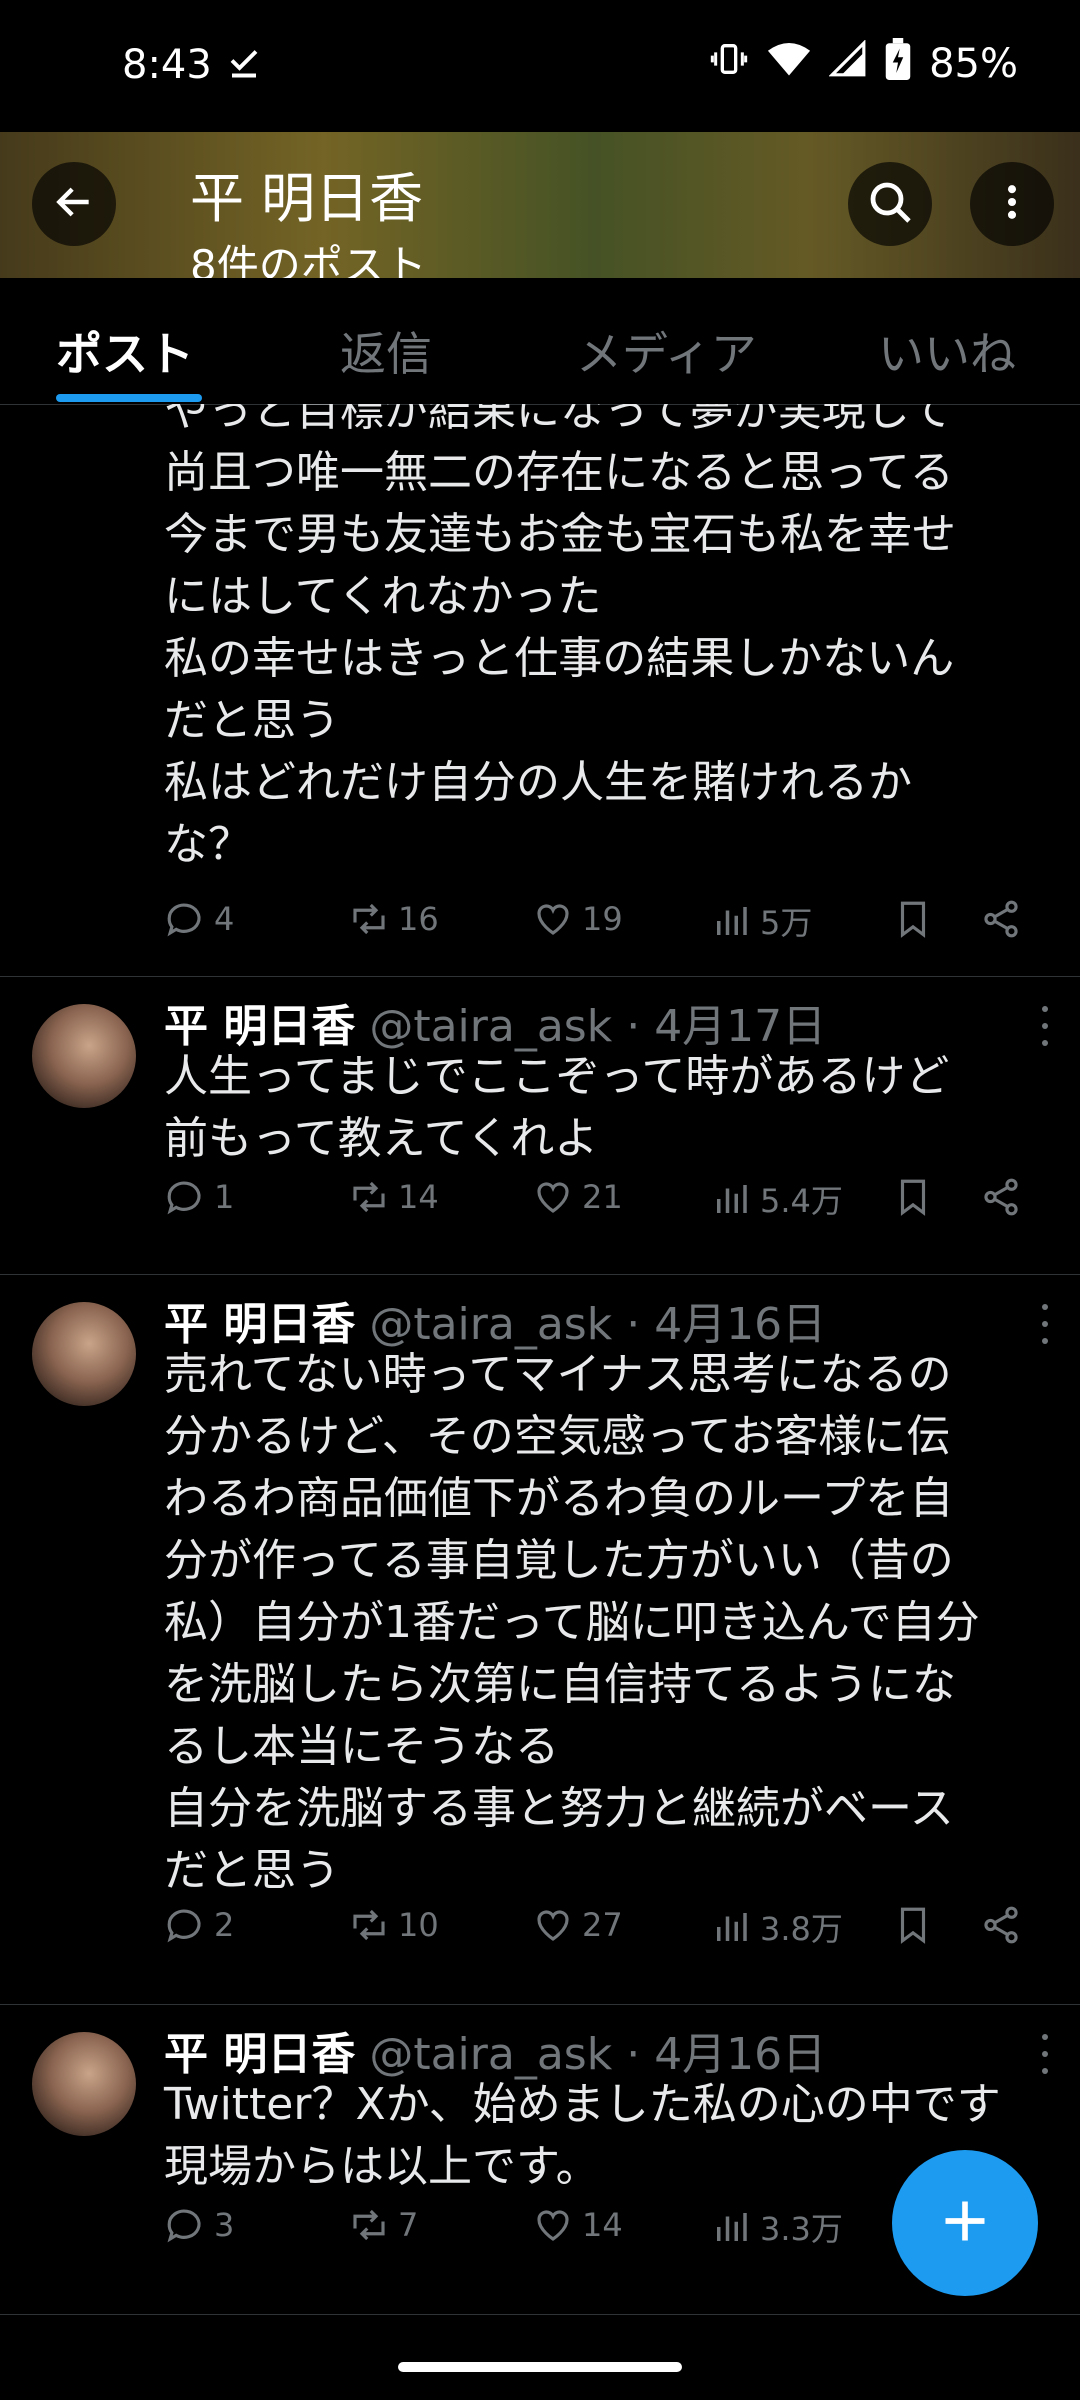  Describe the element at coordinates (418, 1925) in the screenshot. I see `repost-count: 10` at that location.